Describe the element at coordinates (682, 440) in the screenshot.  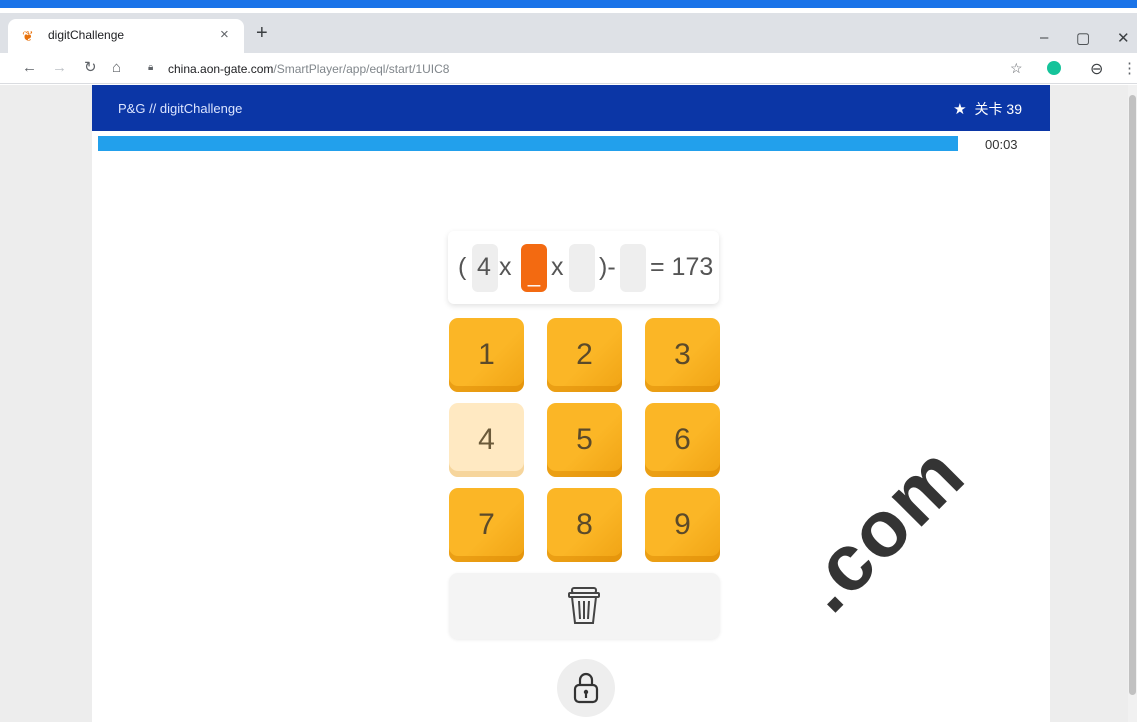
I see `key-6: 6` at that location.